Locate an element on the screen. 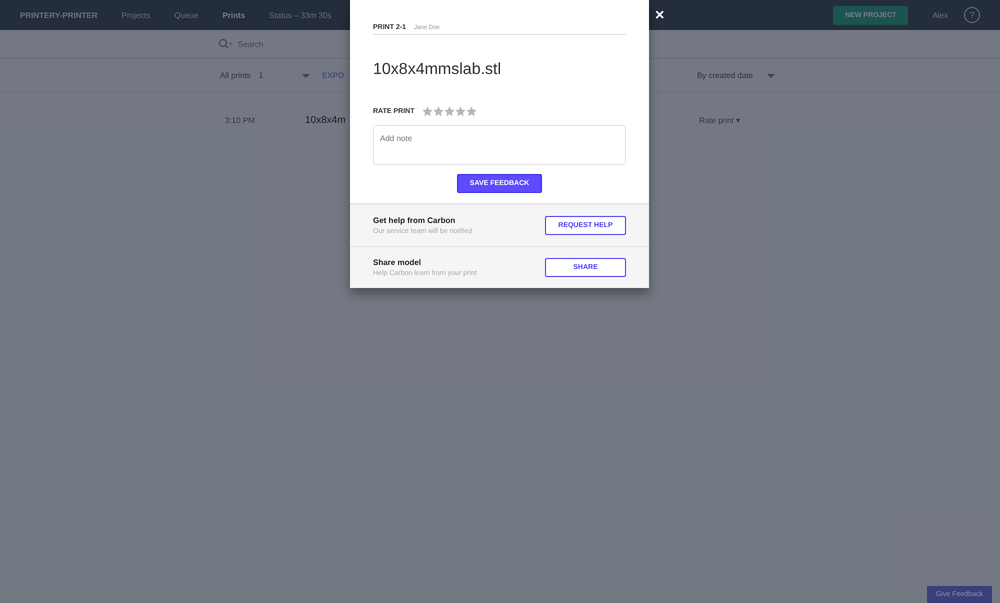 The image size is (1000, 603). section-title: Get help from Carbon is located at coordinates (414, 220).